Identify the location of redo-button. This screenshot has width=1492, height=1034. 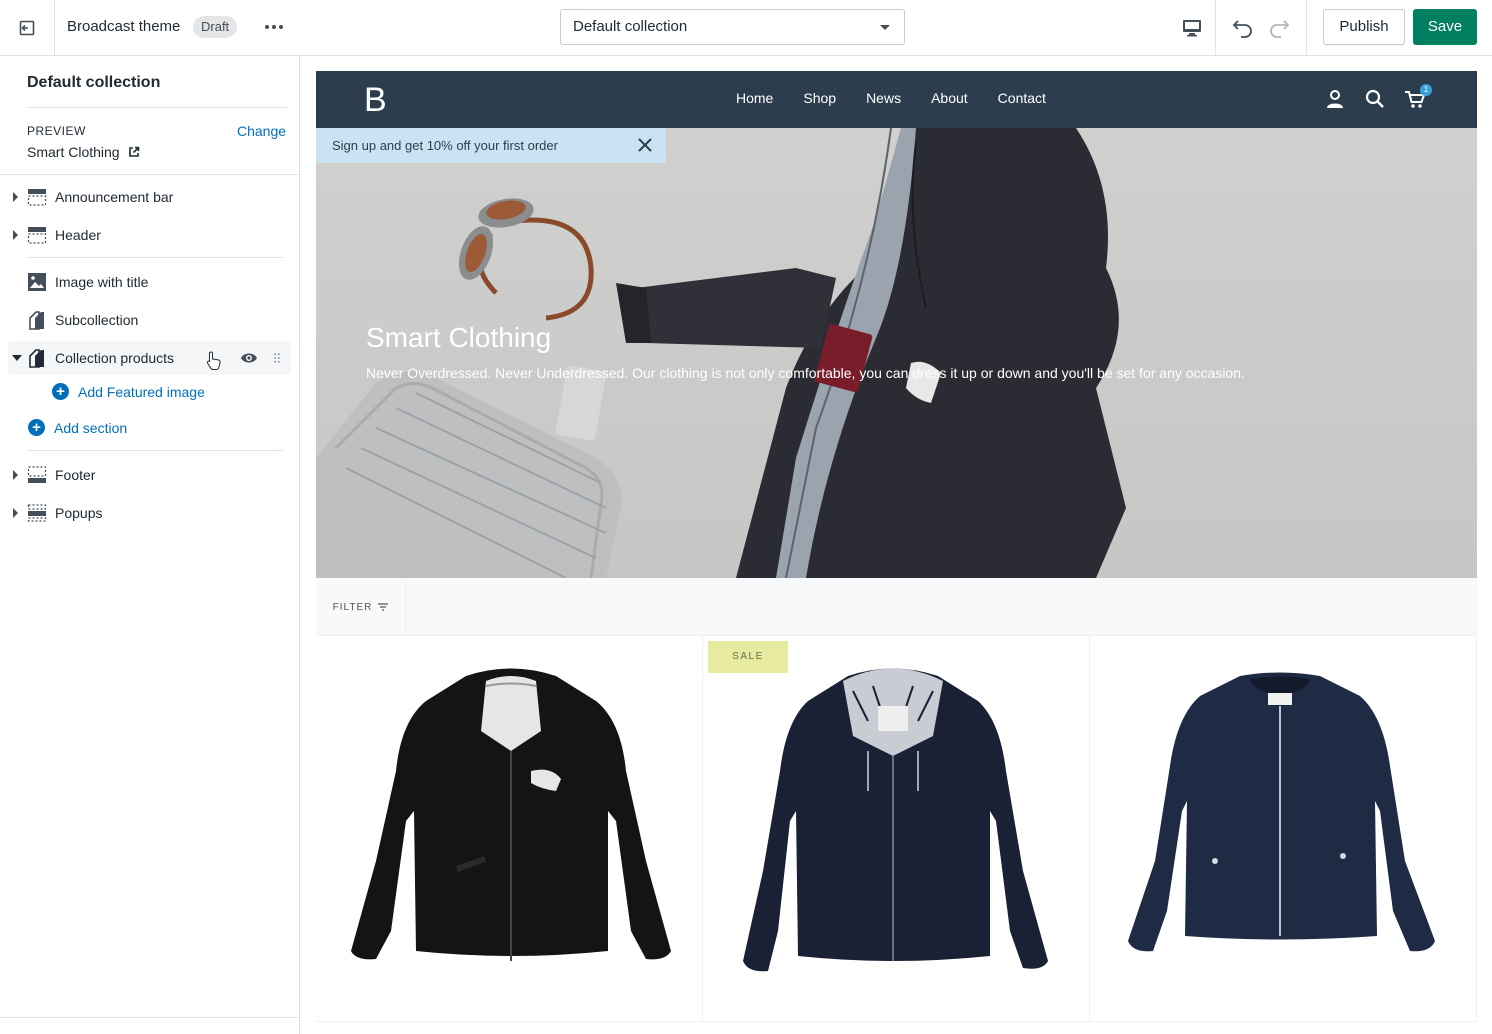
(1279, 28).